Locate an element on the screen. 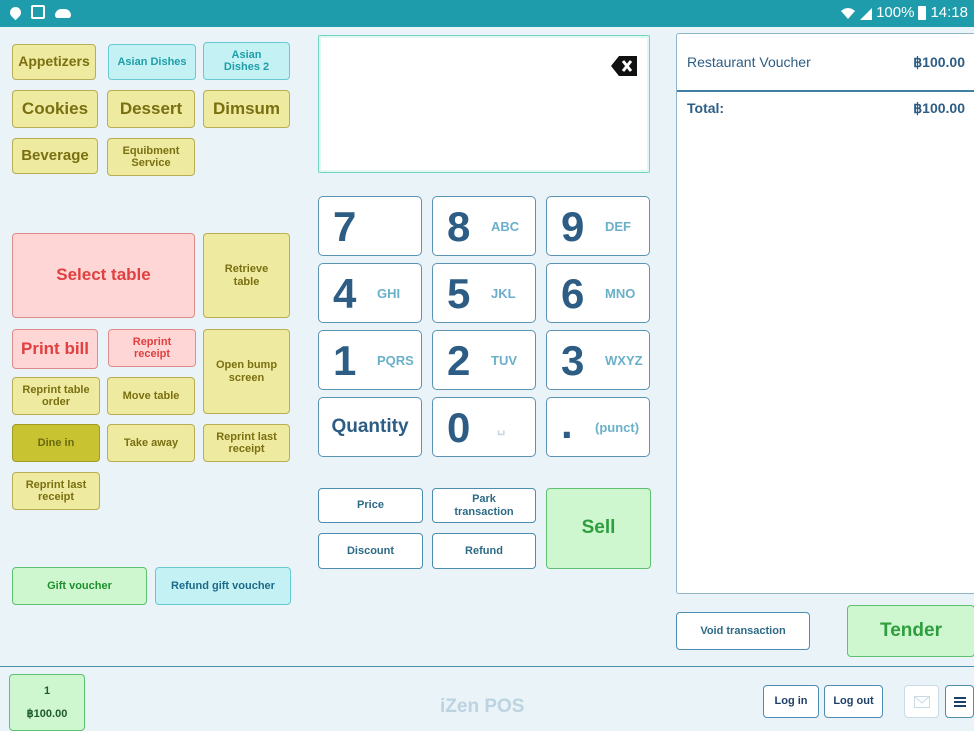 This screenshot has height=731, width=974. tab-number: 1 is located at coordinates (47, 691).